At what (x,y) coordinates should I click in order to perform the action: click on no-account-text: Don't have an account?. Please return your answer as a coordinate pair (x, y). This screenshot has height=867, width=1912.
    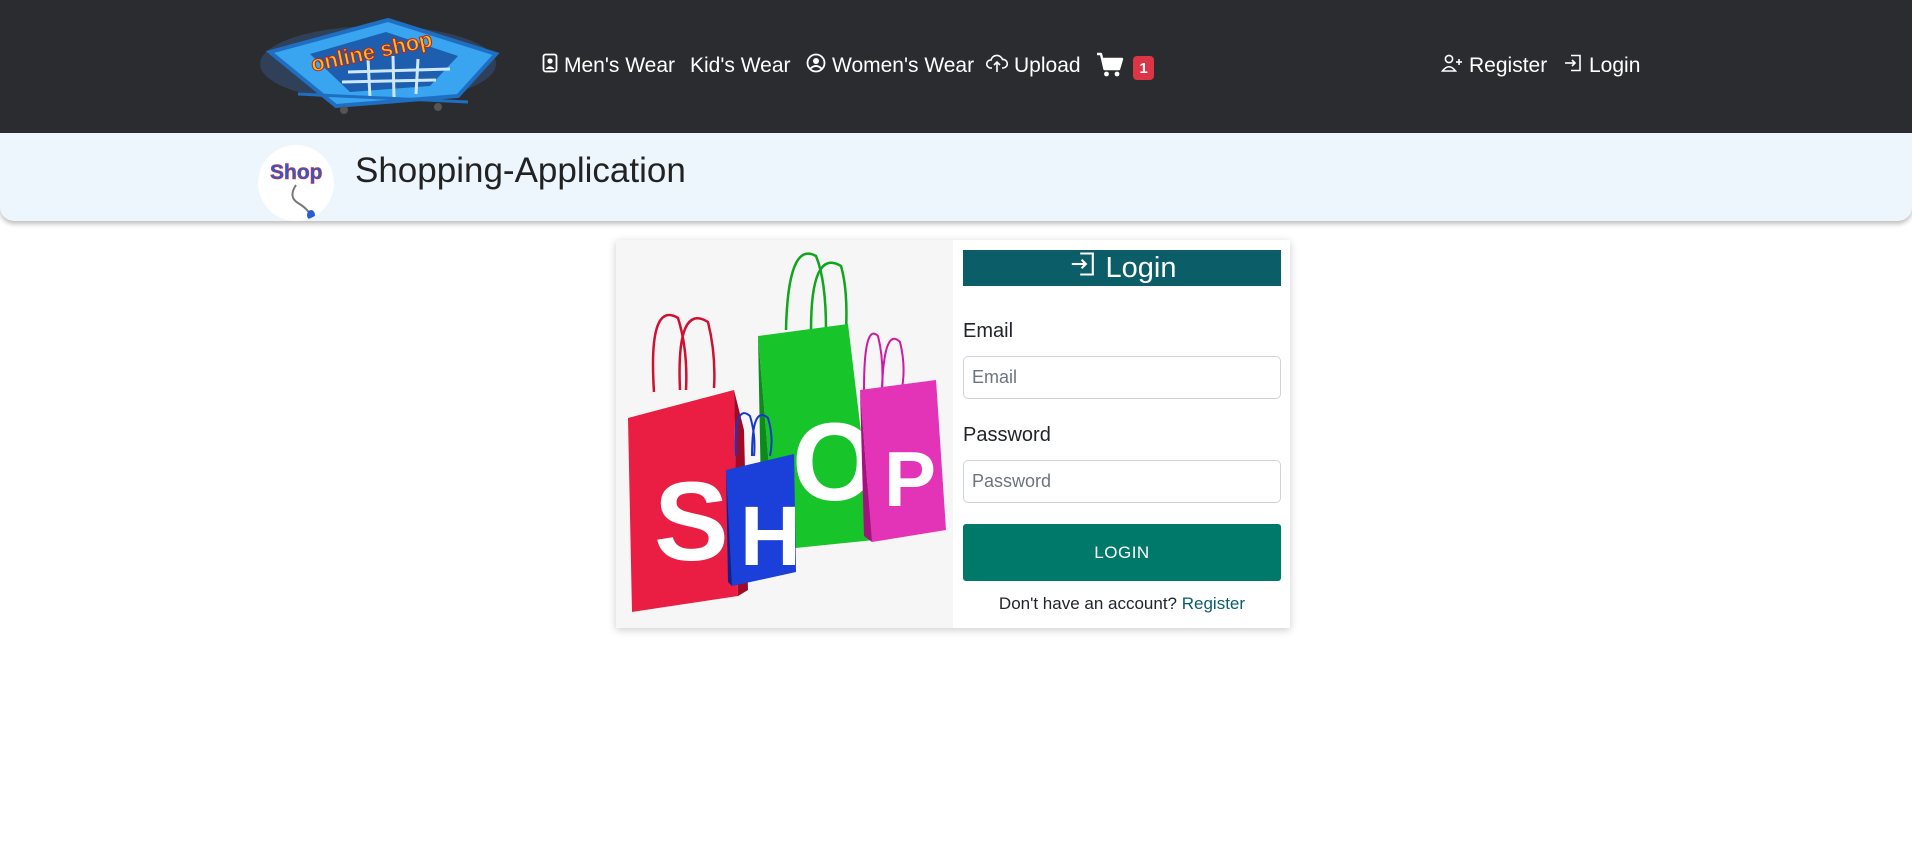
    Looking at the image, I should click on (1088, 603).